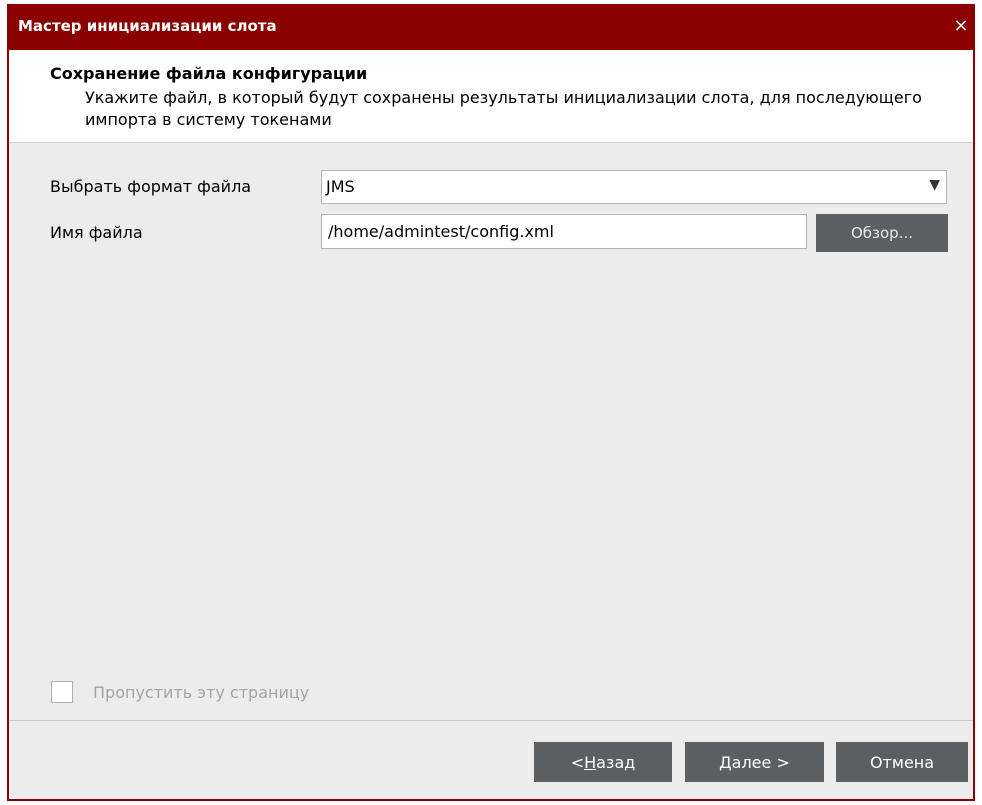 The height and width of the screenshot is (805, 982). Describe the element at coordinates (902, 762) in the screenshot. I see `cancel-button: Отмена` at that location.